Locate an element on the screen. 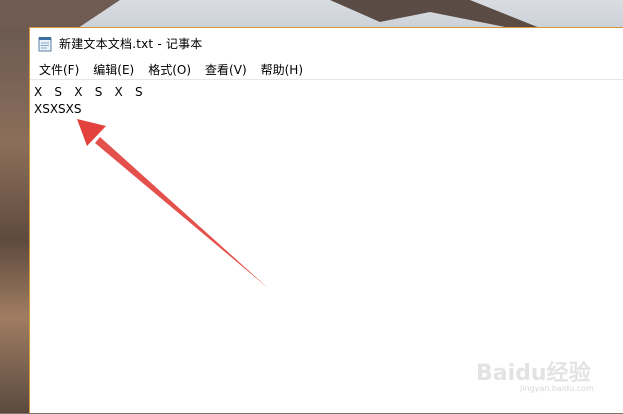 This screenshot has width=623, height=414. window-title: 新建文本文档.txt - 记事本 is located at coordinates (131, 44).